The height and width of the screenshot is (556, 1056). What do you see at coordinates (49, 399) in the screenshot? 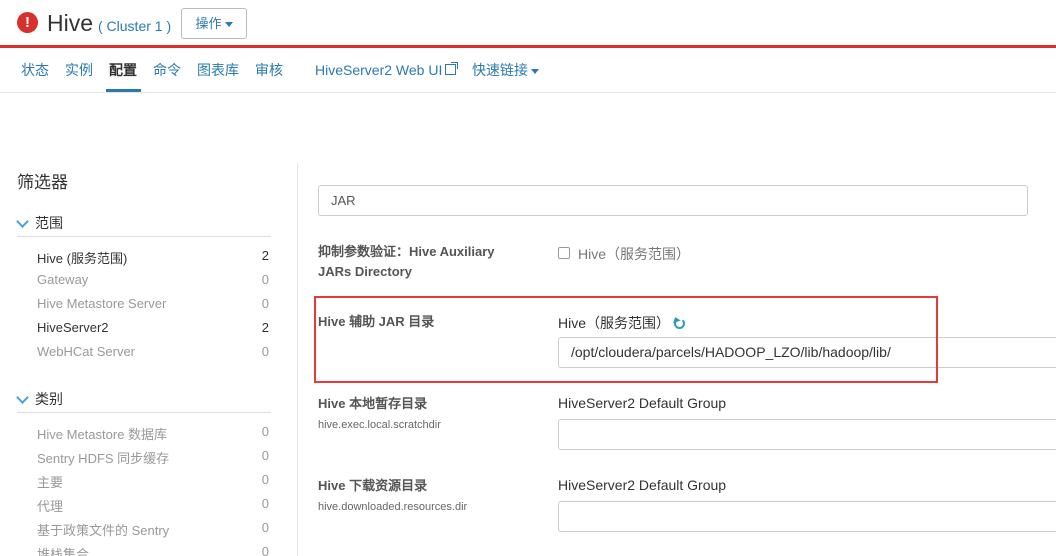
I see `category-heading: 类别` at bounding box center [49, 399].